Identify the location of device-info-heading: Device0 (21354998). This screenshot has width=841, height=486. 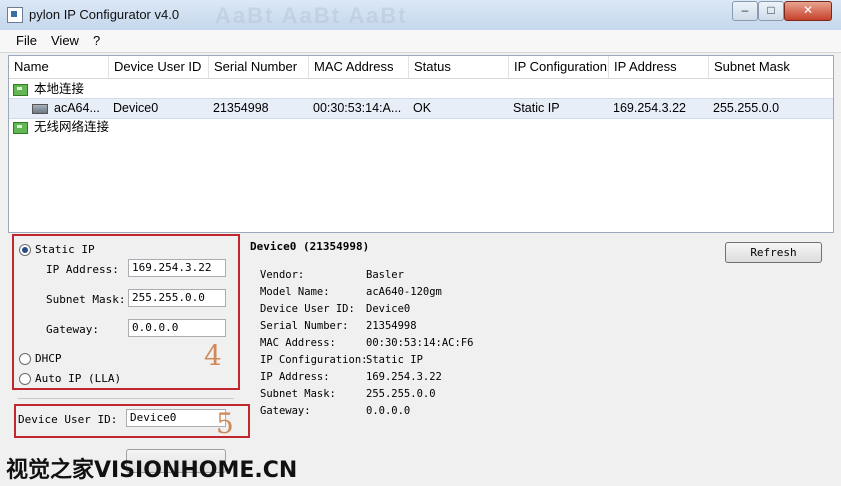
(310, 246).